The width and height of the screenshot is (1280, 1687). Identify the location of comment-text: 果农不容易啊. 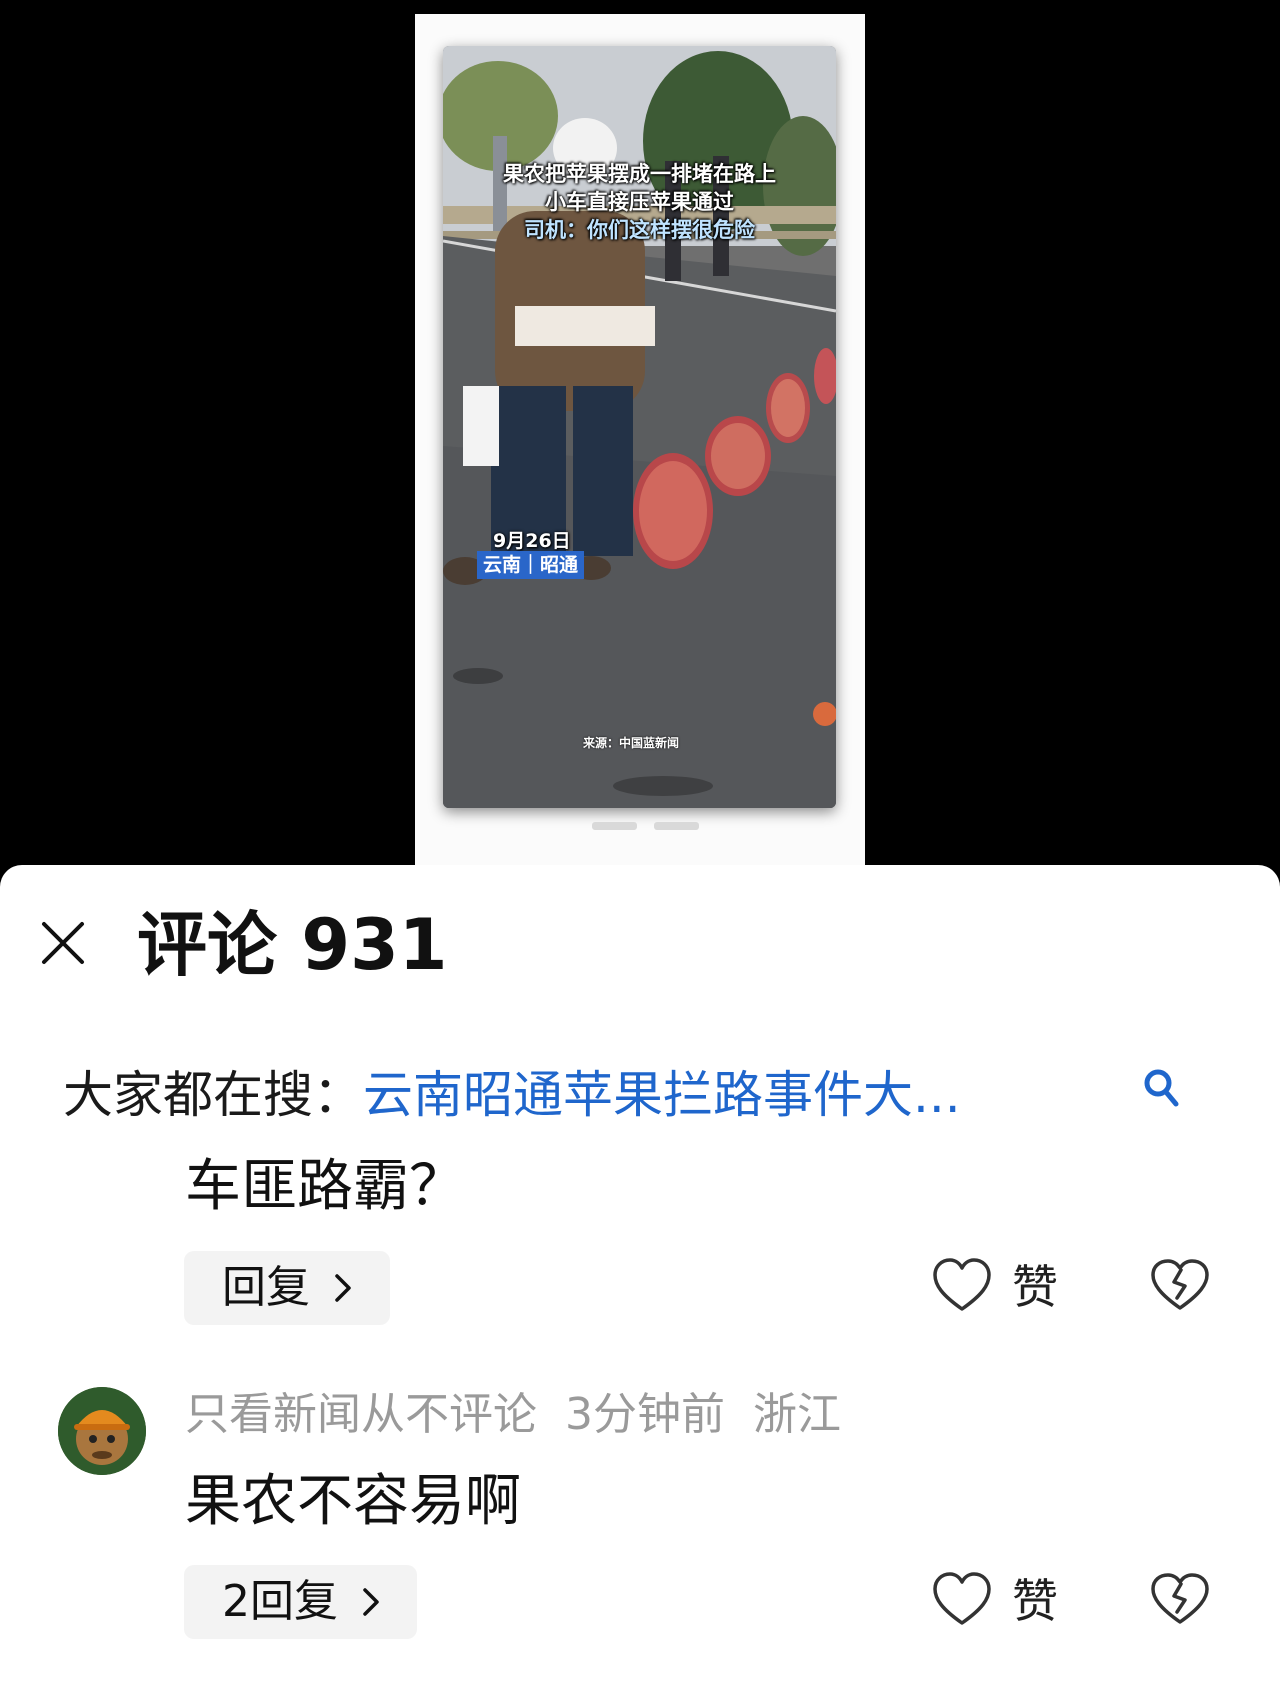
(353, 1501).